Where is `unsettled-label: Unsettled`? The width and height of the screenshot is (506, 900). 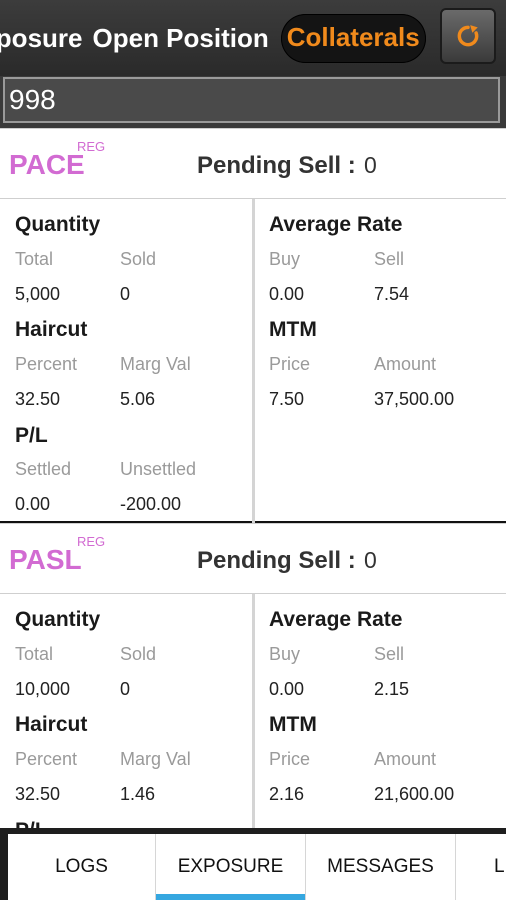 unsettled-label: Unsettled is located at coordinates (158, 469).